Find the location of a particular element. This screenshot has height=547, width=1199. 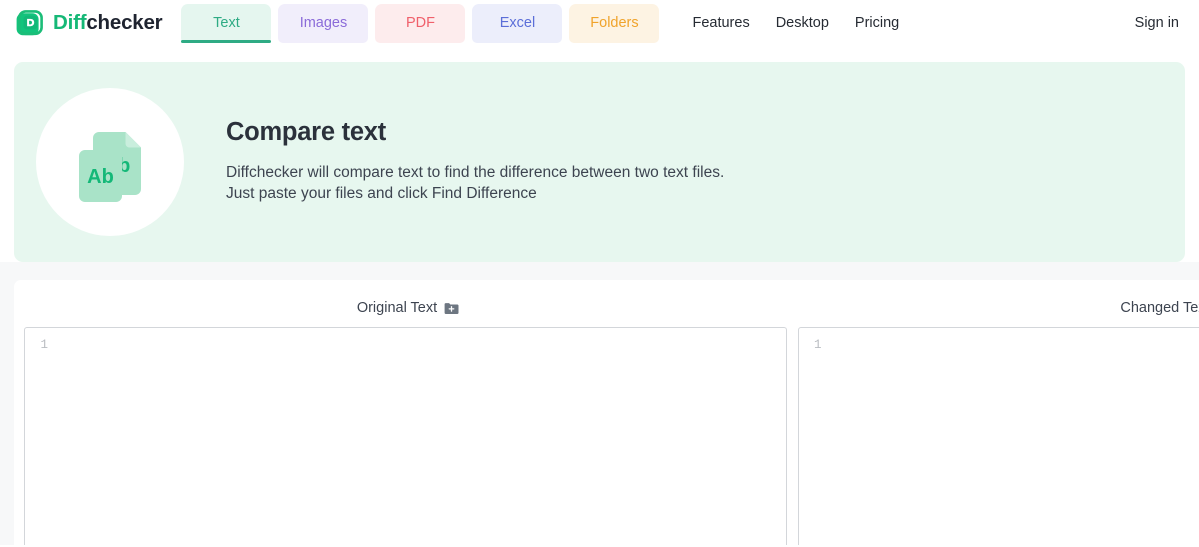

two-documents-ab-icon: Ab Ab is located at coordinates (110, 162).